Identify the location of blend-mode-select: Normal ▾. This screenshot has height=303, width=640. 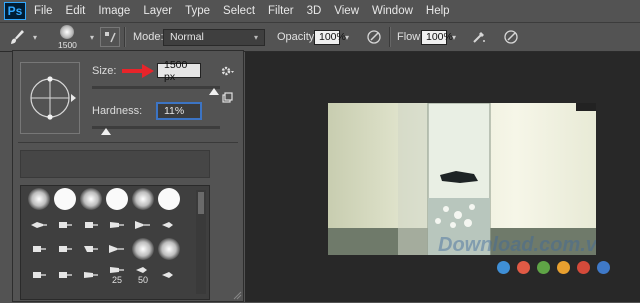
(214, 37).